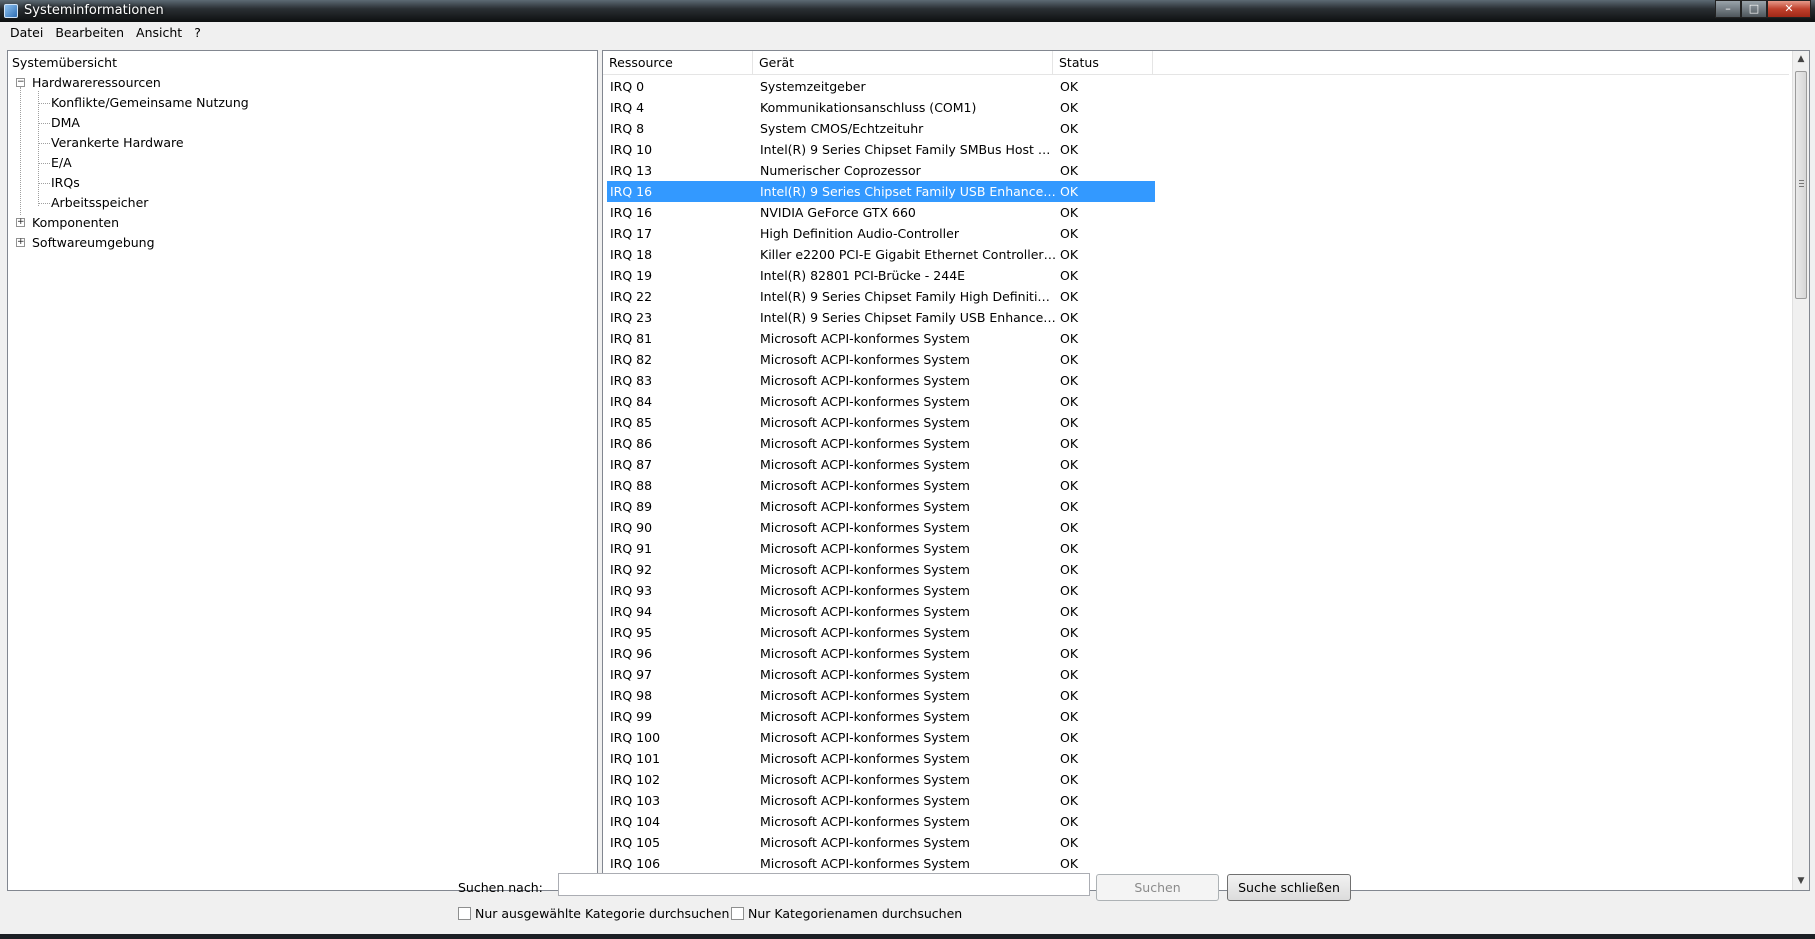 The image size is (1815, 939). I want to click on tree-item-hardware-resources: Hardwareressourcen, so click(96, 82).